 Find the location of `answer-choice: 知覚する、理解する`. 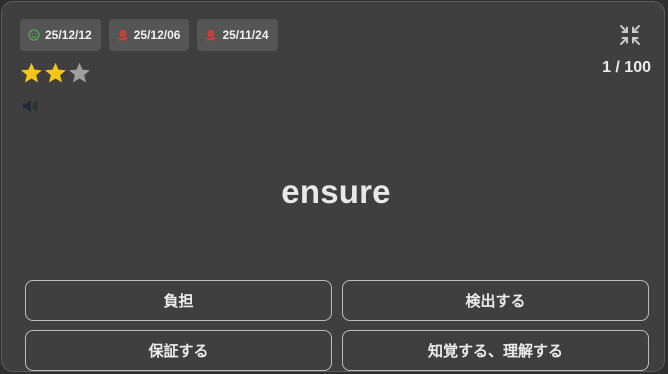

answer-choice: 知覚する、理解する is located at coordinates (495, 350).